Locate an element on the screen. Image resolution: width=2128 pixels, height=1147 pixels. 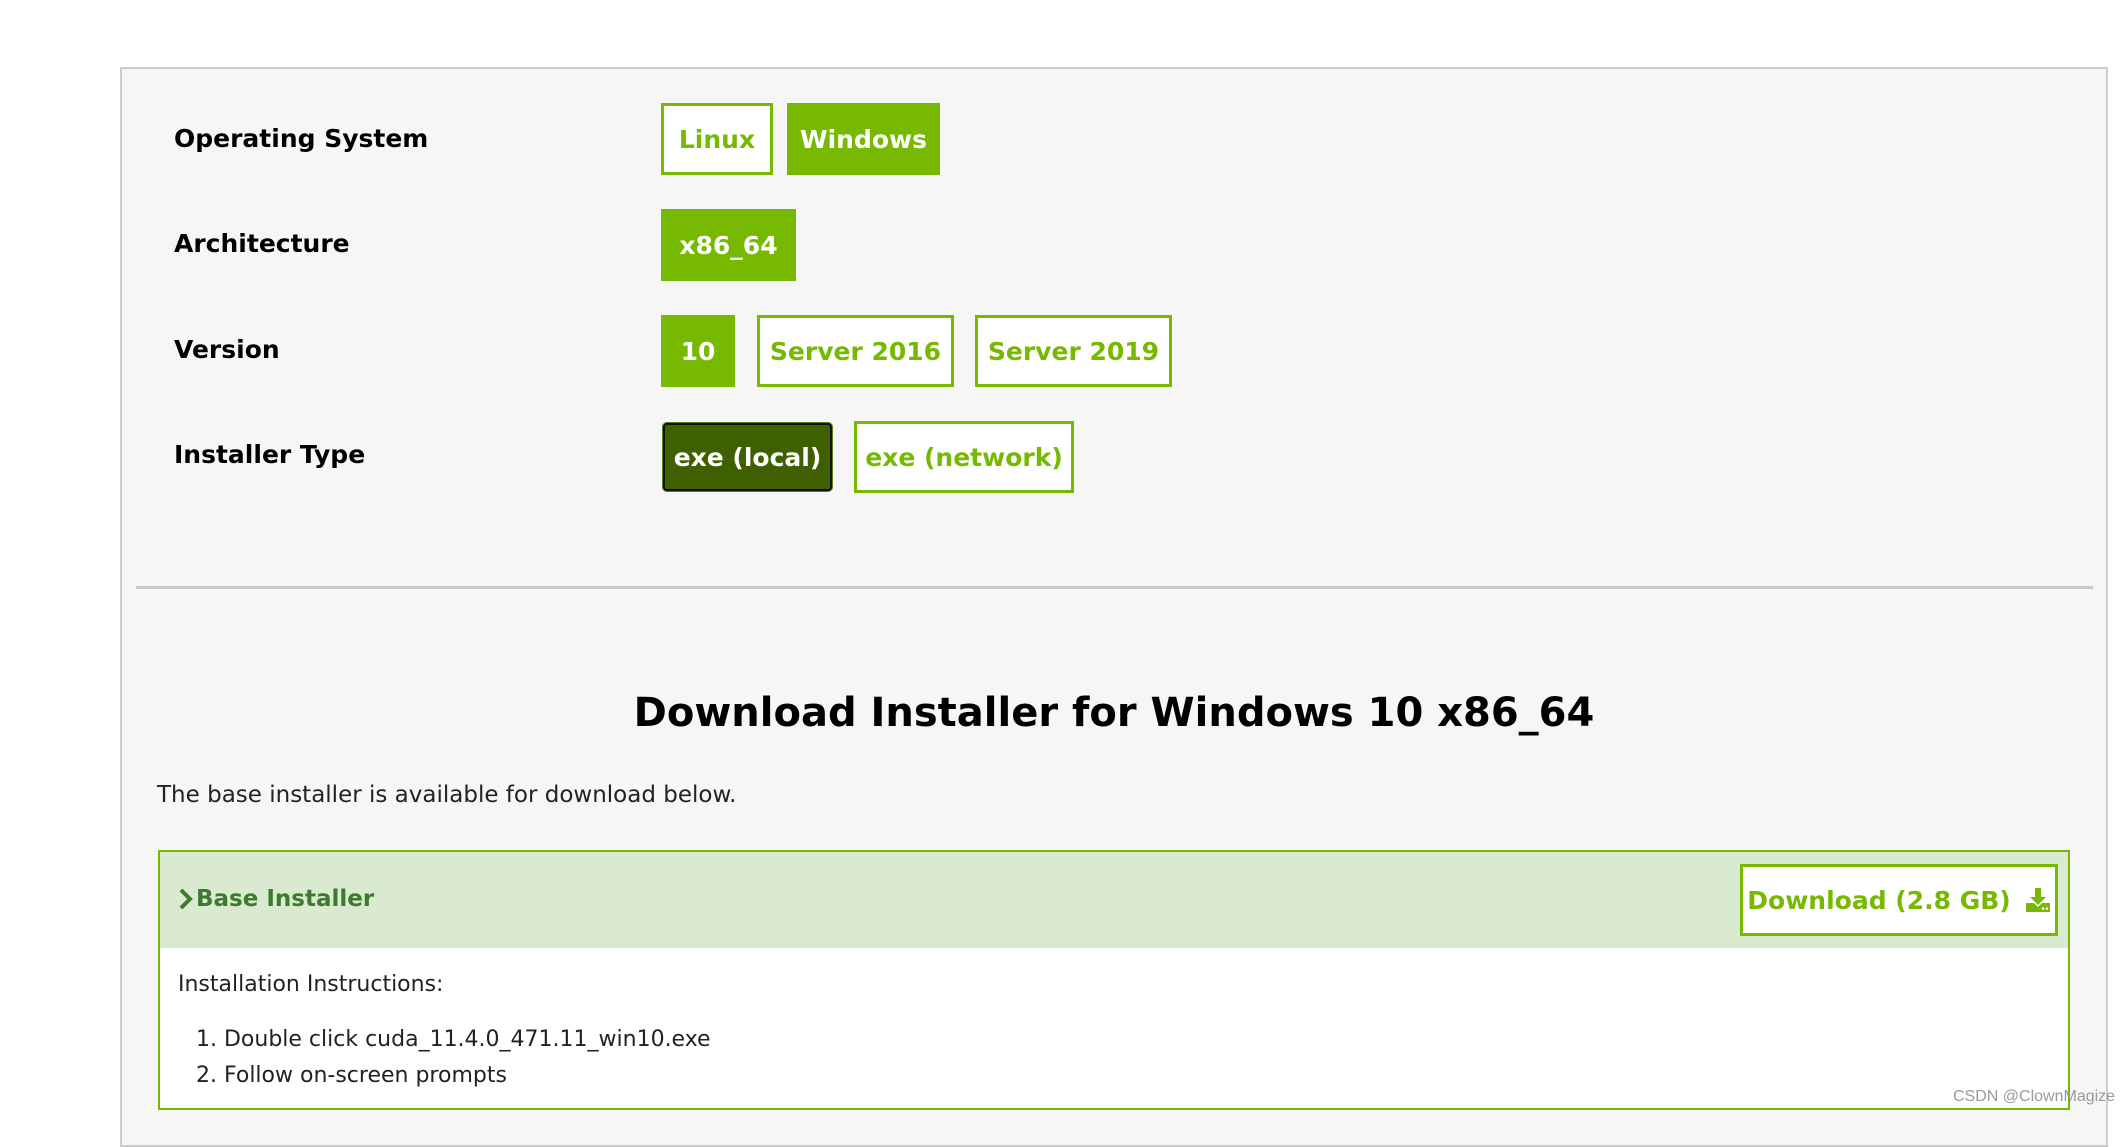
base-installer-label: Base Installer is located at coordinates (285, 899).